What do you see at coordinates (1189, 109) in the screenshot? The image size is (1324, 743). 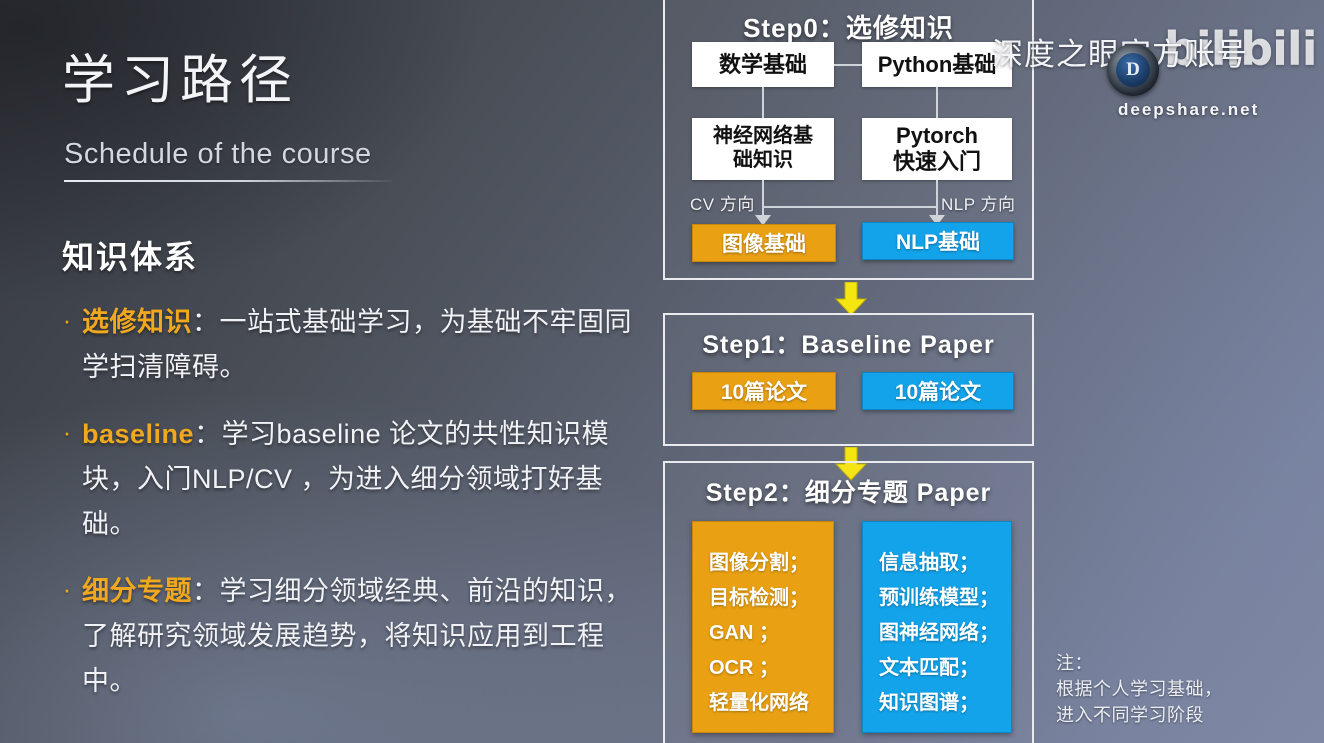 I see `deepshare-domain: deepshare.net` at bounding box center [1189, 109].